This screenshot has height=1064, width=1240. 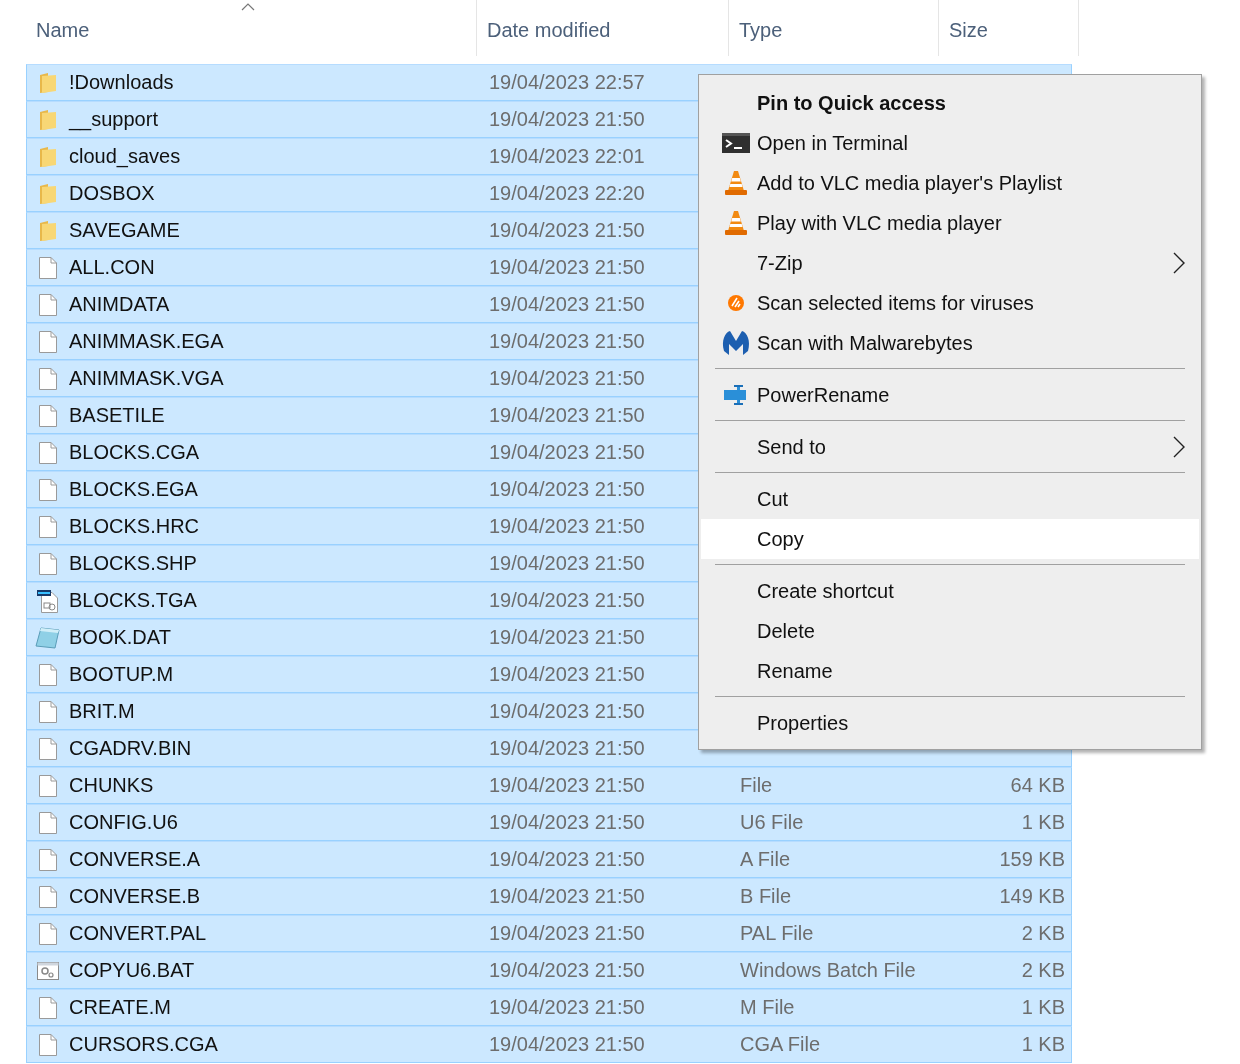 I want to click on file-name: CONVERSE.A, so click(x=135, y=859).